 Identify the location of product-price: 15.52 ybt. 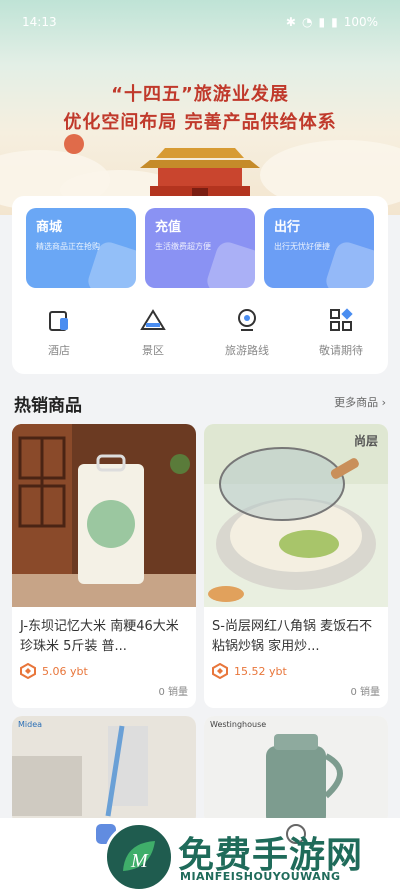
(296, 671).